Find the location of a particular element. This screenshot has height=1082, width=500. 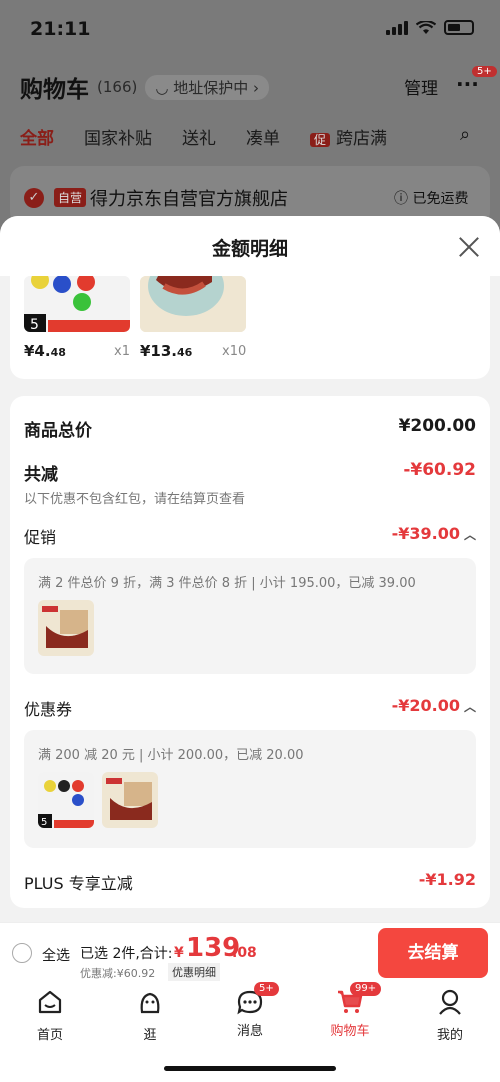

tab-cross-store: 促跨店满 is located at coordinates (348, 136).